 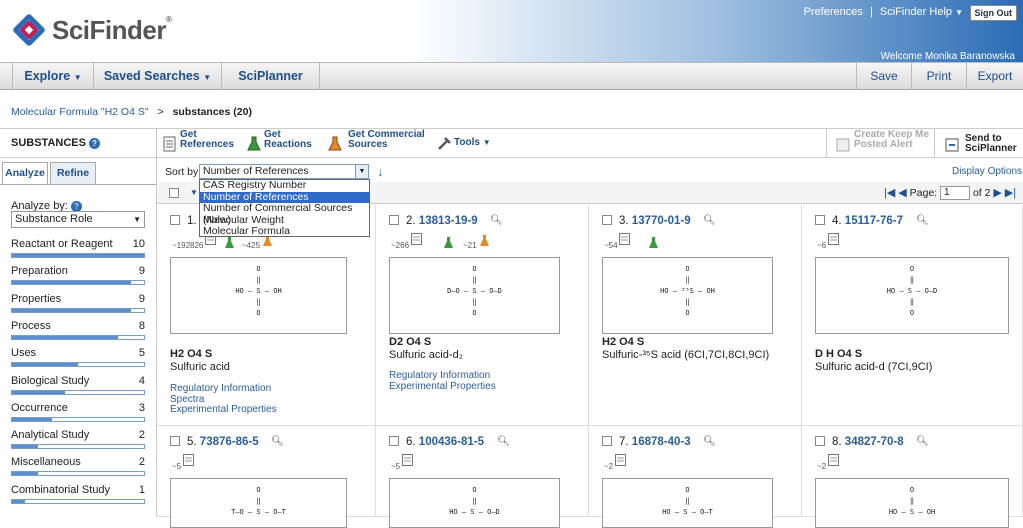 I want to click on facet-bar, so click(x=78, y=337).